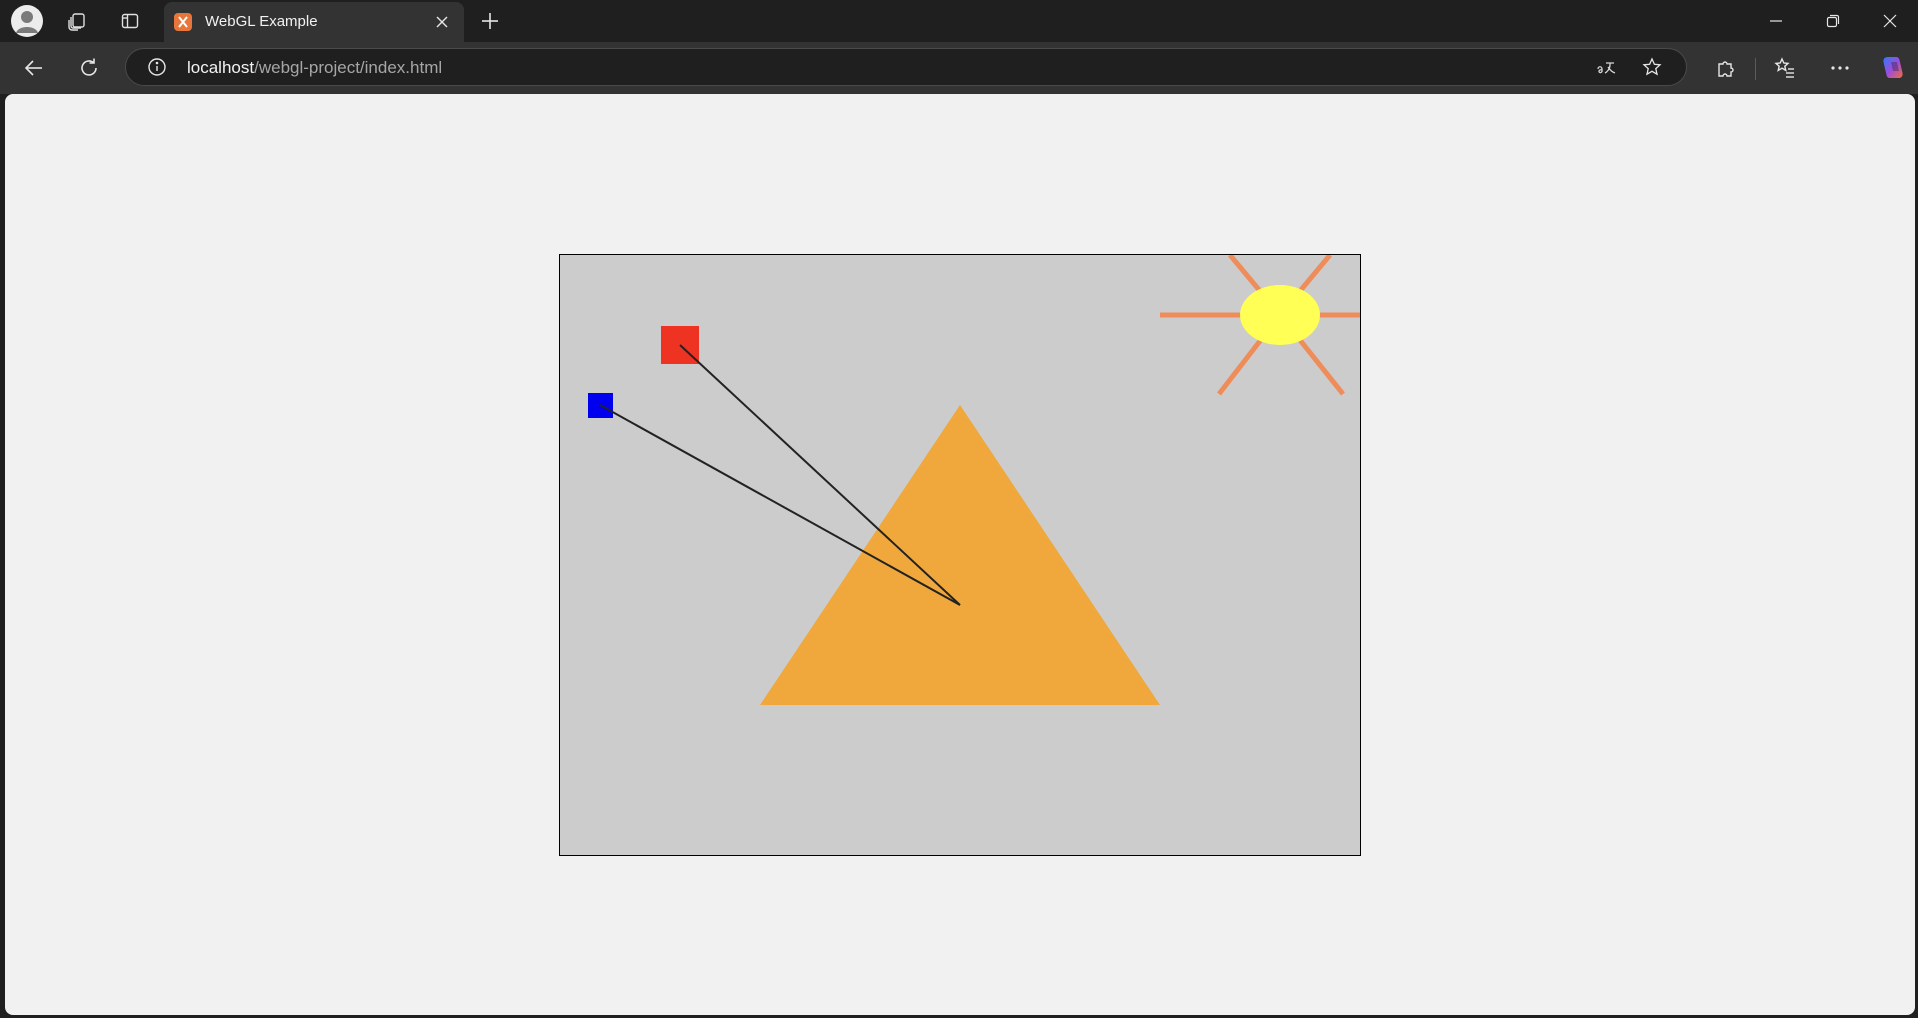 The image size is (1918, 1018). What do you see at coordinates (1776, 21) in the screenshot?
I see `minimize-icon` at bounding box center [1776, 21].